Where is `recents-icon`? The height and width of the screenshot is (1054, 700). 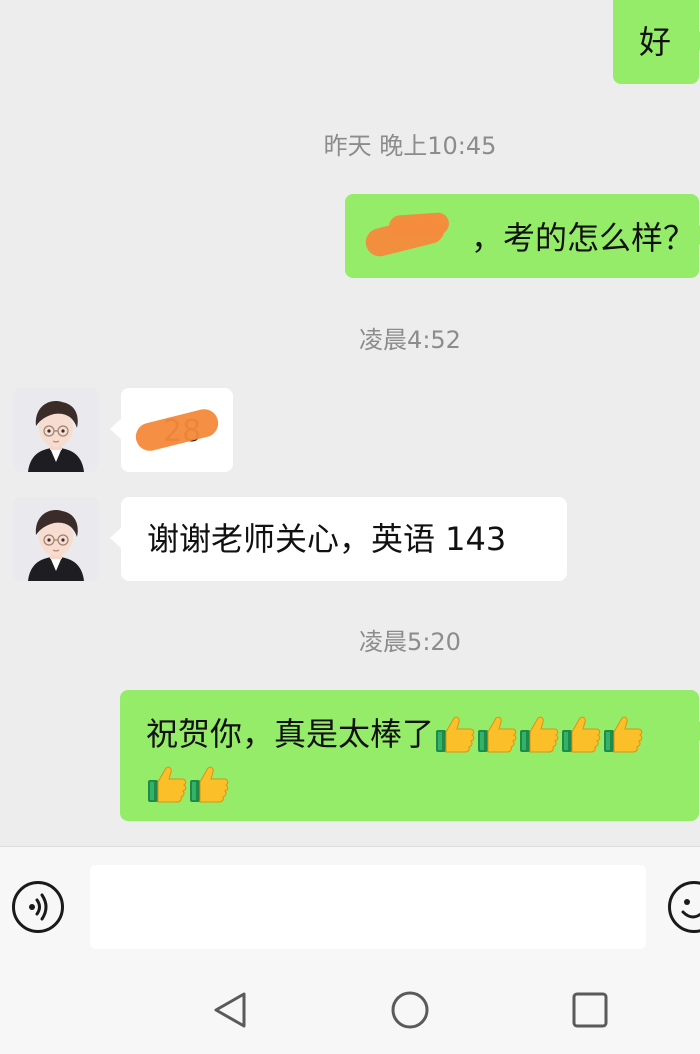
recents-icon is located at coordinates (590, 1010).